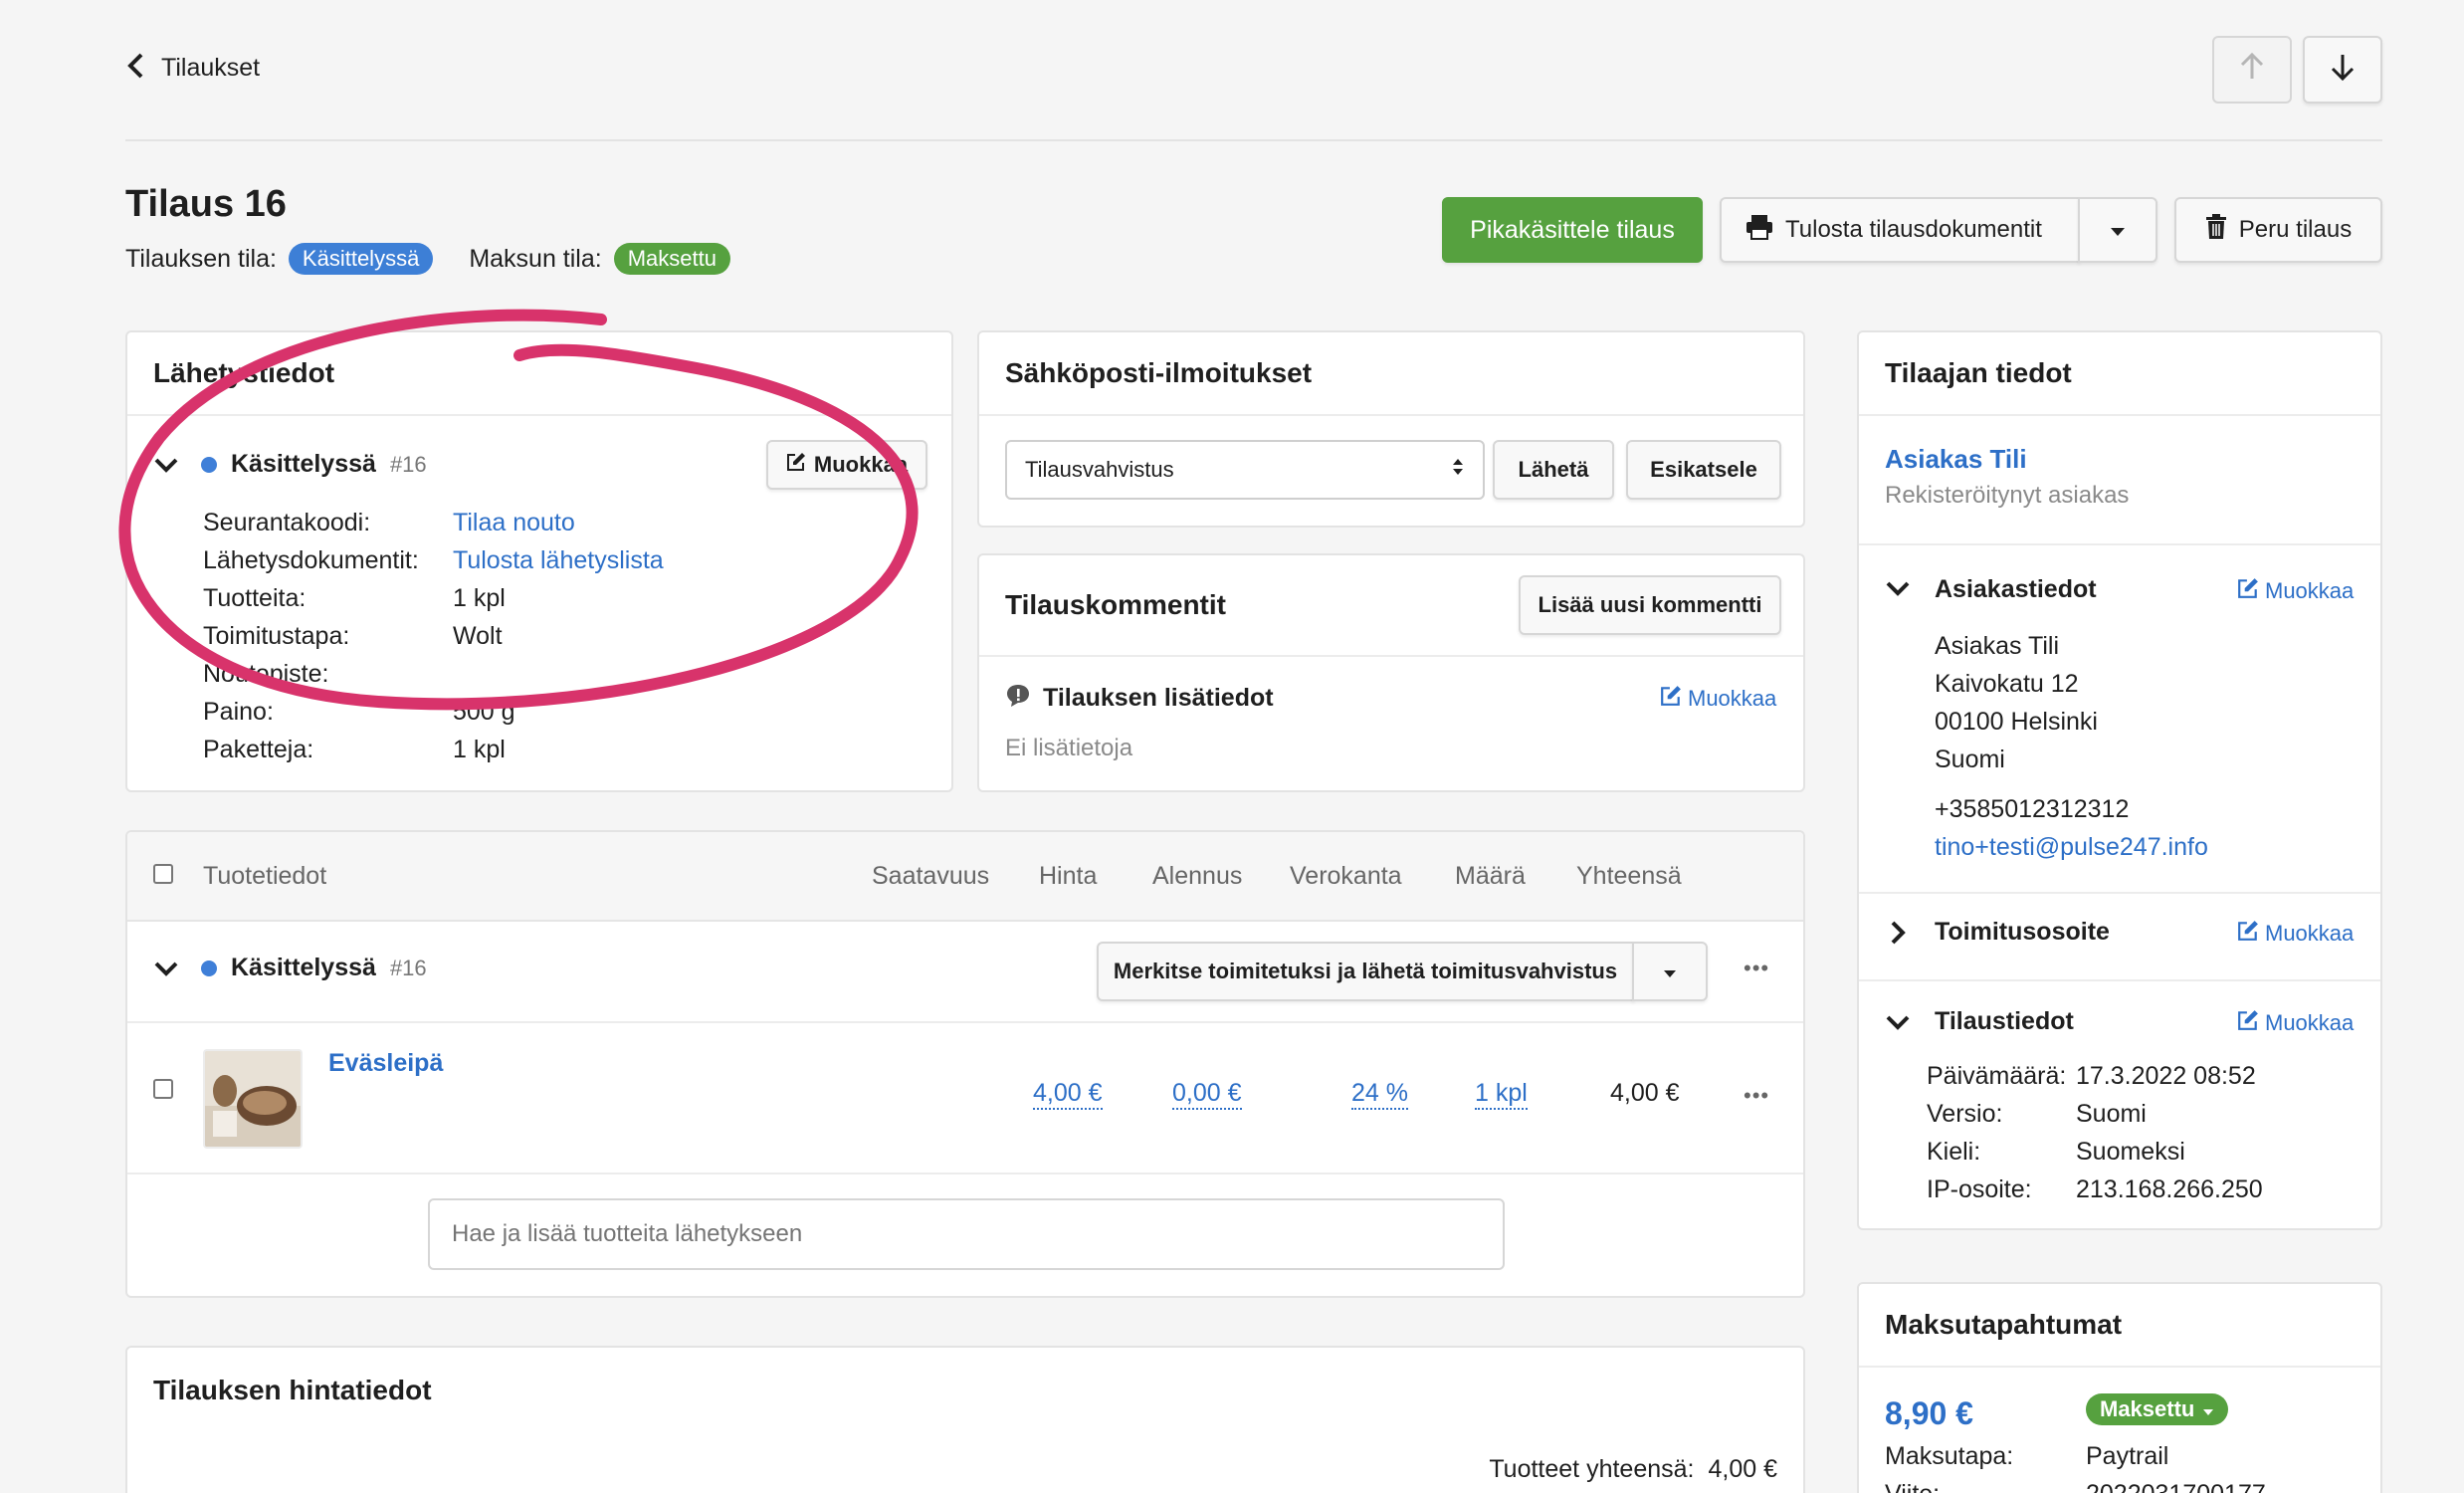 The height and width of the screenshot is (1493, 2464). Describe the element at coordinates (1954, 1152) in the screenshot. I see `order-detail-label: Kieli:` at that location.